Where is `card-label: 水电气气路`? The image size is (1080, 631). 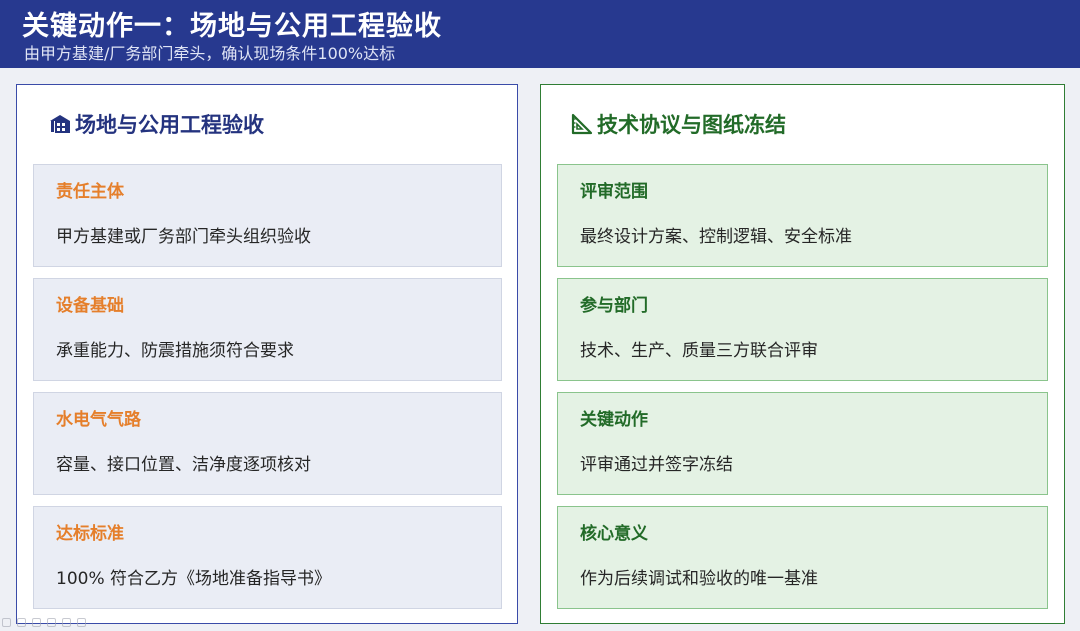 card-label: 水电气气路 is located at coordinates (98, 420).